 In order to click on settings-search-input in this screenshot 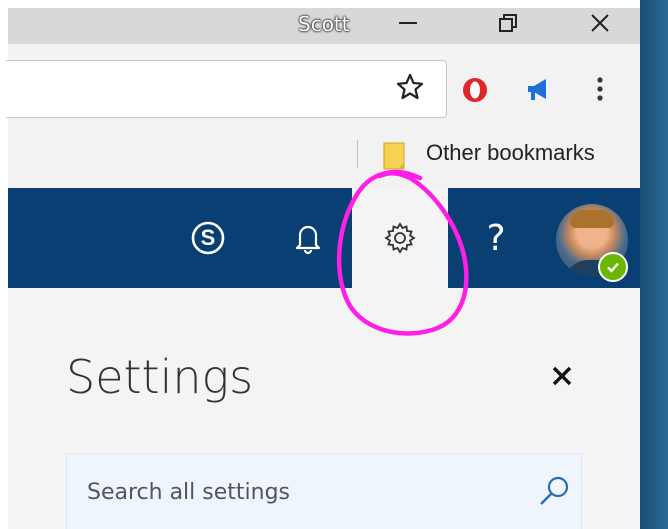, I will do `click(297, 492)`.